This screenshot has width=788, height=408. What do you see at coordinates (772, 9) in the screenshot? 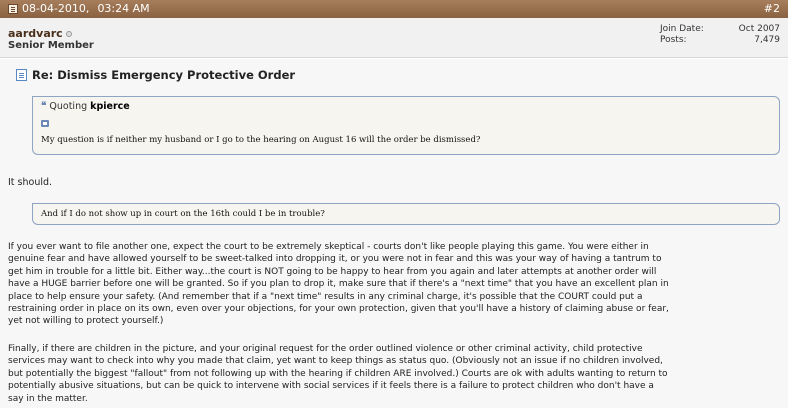
I see `post-number-link: #2` at bounding box center [772, 9].